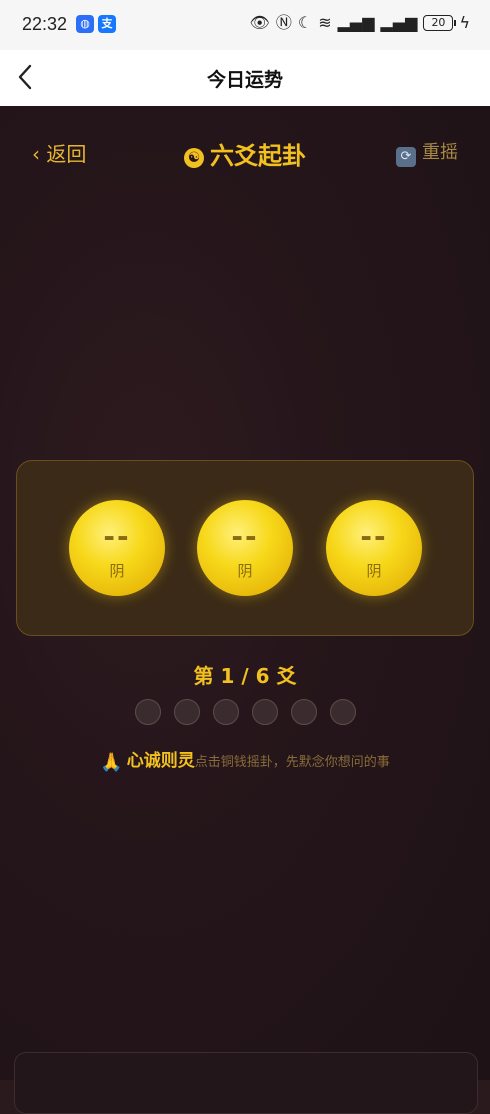 This screenshot has height=1114, width=490. Describe the element at coordinates (258, 156) in the screenshot. I see `divination-title-text: 六爻起卦` at that location.